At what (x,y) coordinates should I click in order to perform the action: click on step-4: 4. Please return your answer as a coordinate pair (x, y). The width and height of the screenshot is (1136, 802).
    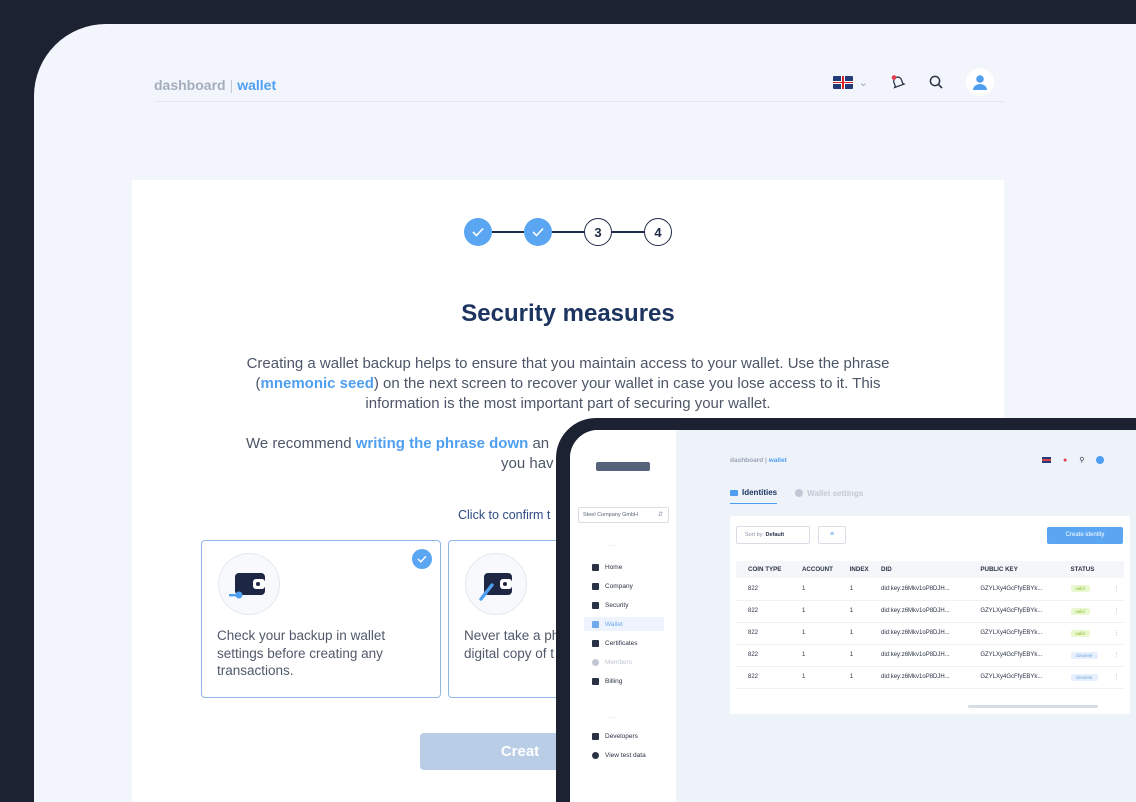
    Looking at the image, I should click on (658, 232).